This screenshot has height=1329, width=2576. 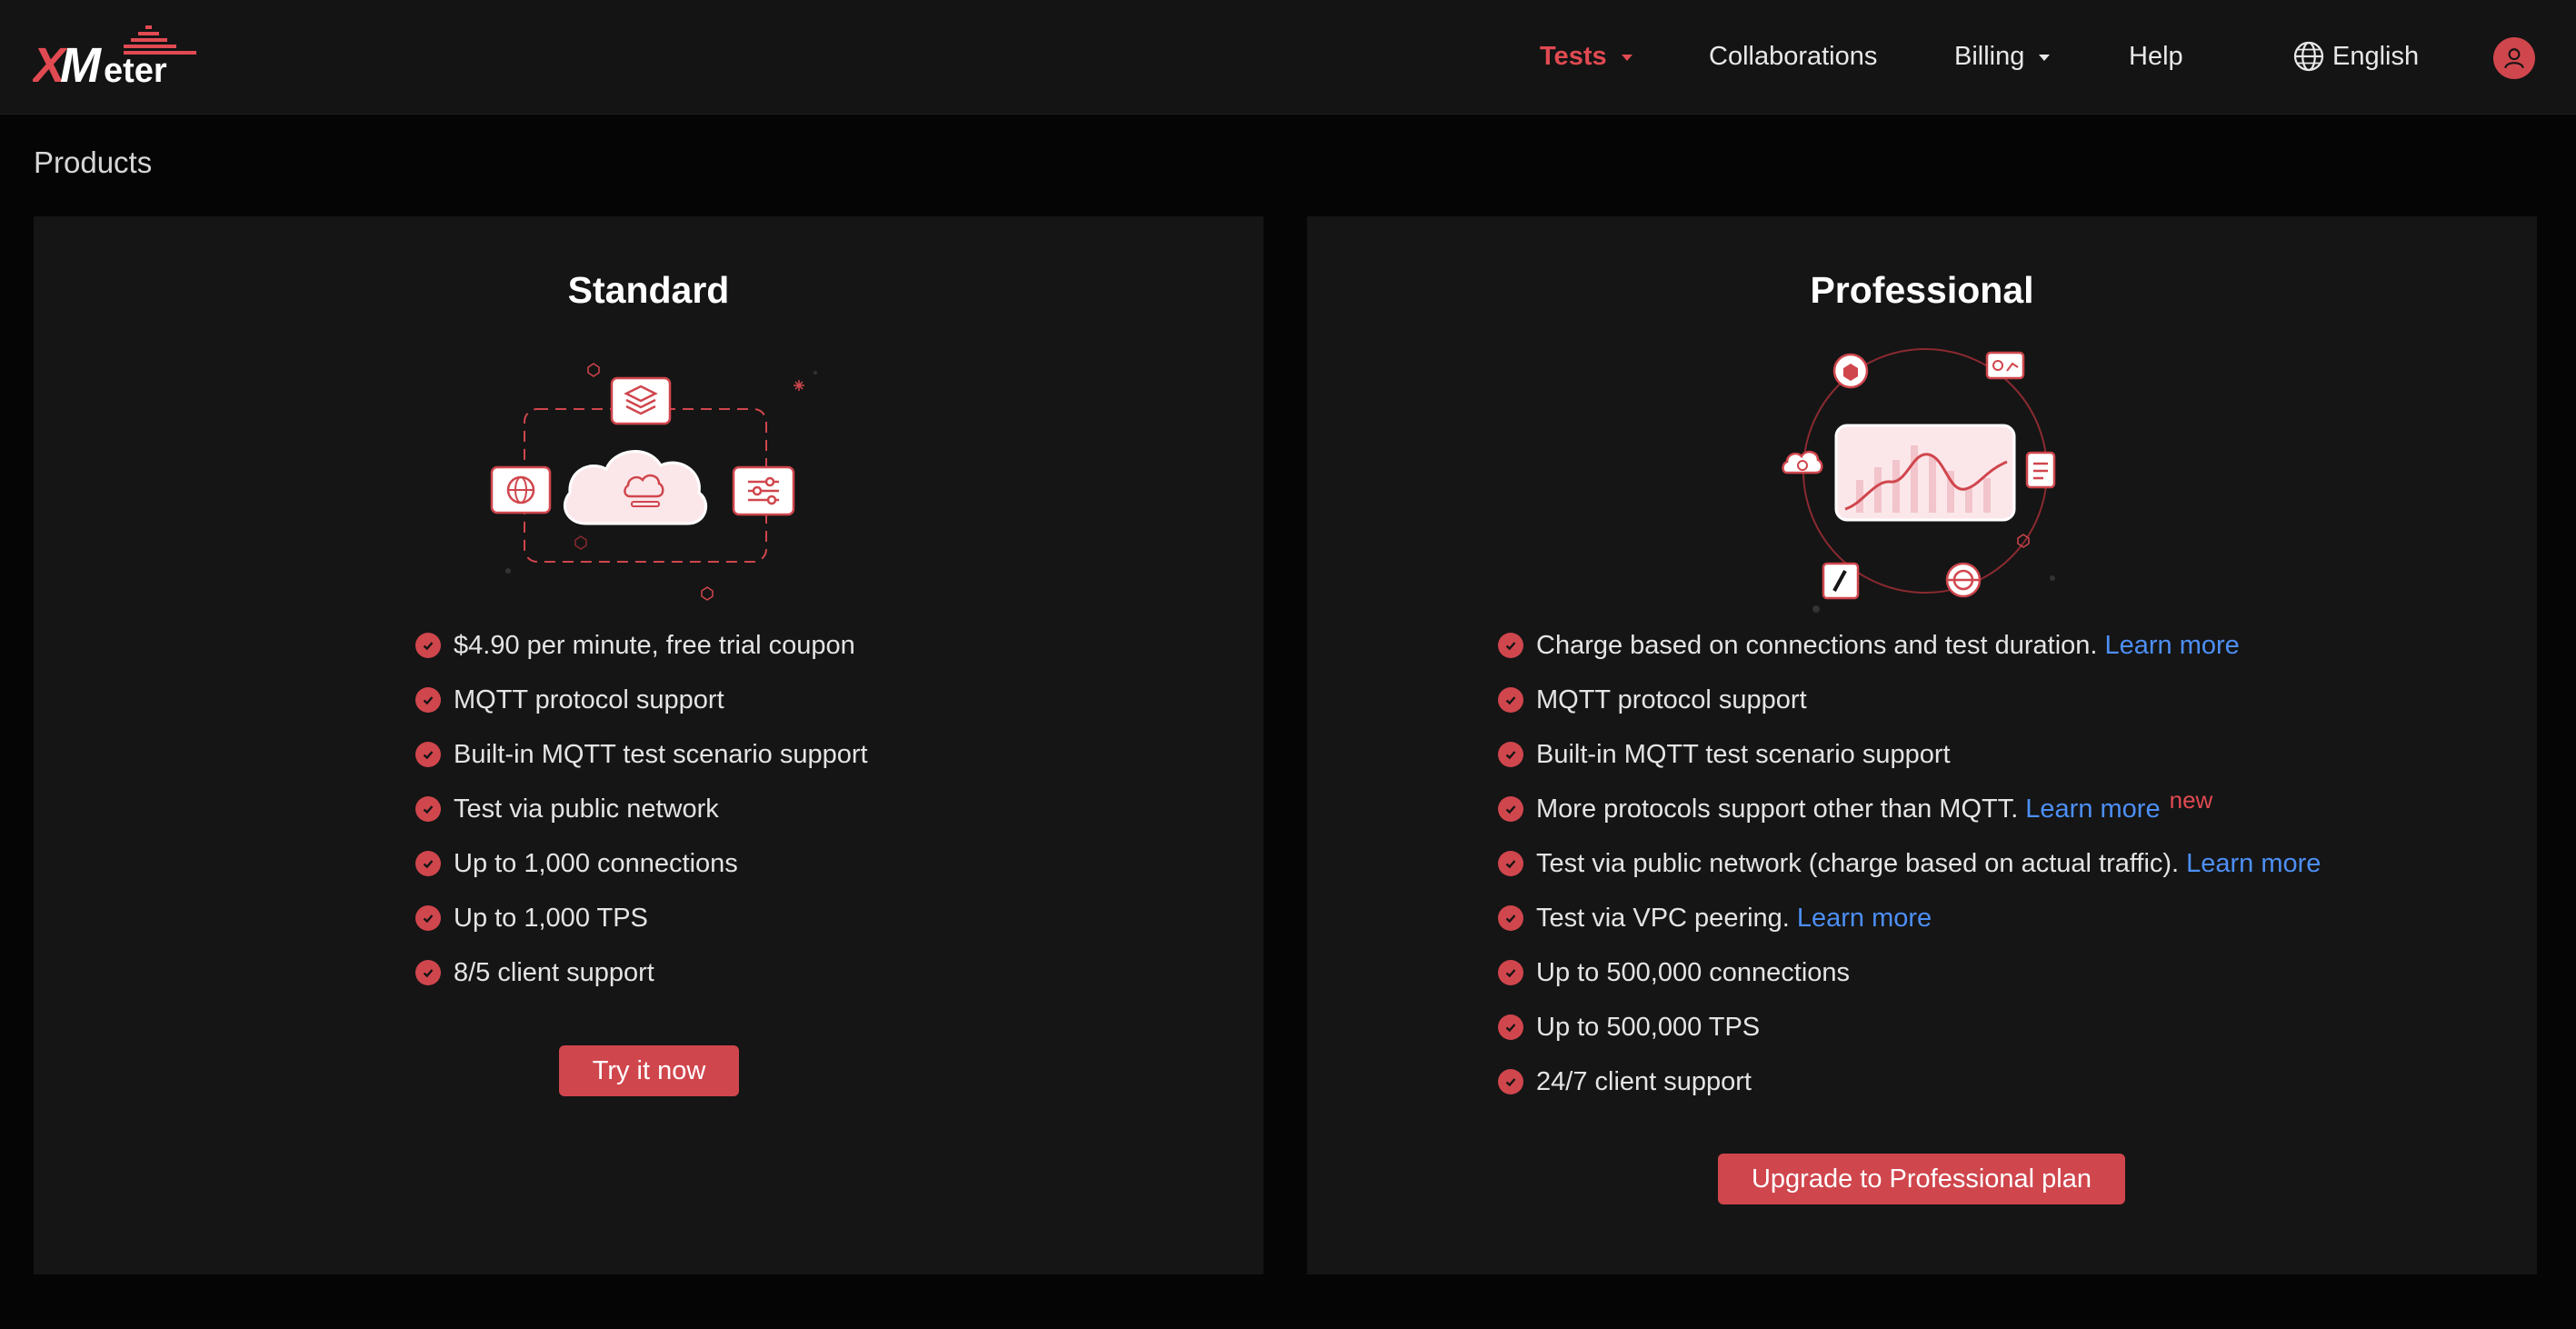 I want to click on feature-item: Up to 1,000 TPS, so click(x=641, y=918).